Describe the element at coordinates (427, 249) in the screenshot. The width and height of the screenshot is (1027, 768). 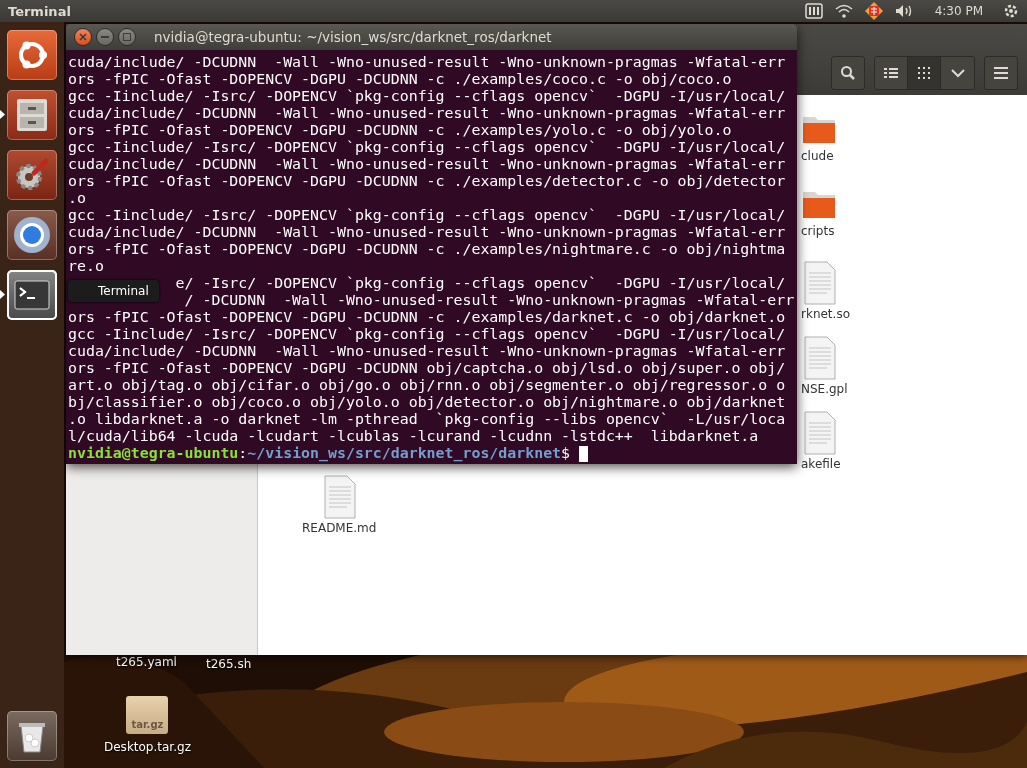
I see `terminal-line: ors -fPIC -Ofast -DOPENCV -DGPU -DCUDNN -c ./examples/nightmare.c -o obj/nightma` at that location.